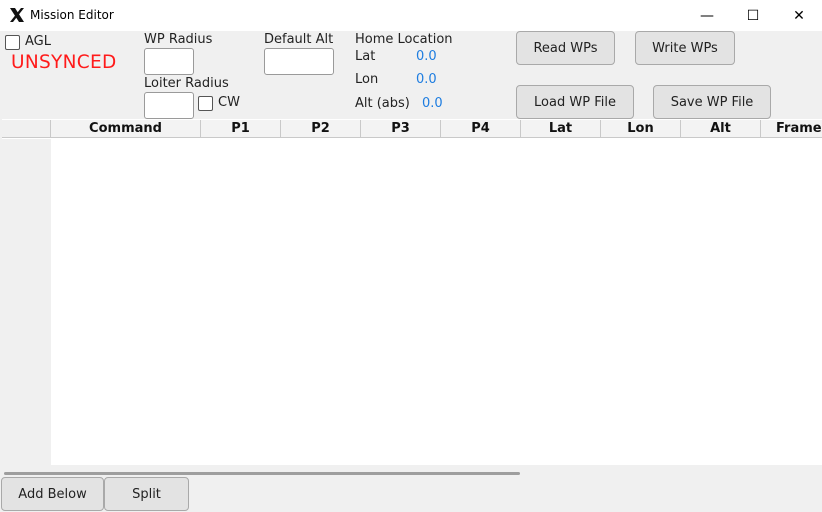  I want to click on sync-status: UNSYNCED, so click(64, 62).